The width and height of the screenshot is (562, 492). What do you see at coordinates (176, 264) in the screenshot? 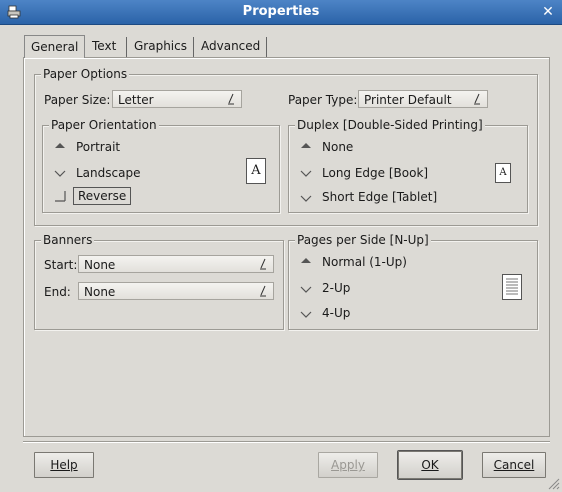
I see `banner-start-combo: None` at bounding box center [176, 264].